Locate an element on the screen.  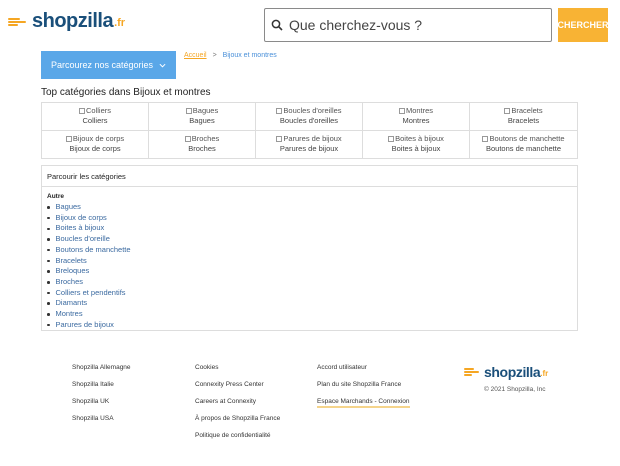
category-tile: Boites à bijoux Boites à bijoux is located at coordinates (416, 144).